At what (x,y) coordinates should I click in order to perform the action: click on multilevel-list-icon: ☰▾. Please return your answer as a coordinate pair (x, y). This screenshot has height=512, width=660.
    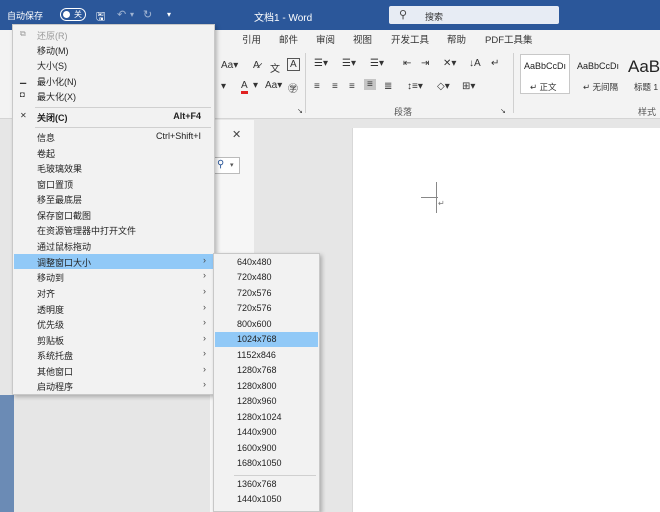
    Looking at the image, I should click on (377, 63).